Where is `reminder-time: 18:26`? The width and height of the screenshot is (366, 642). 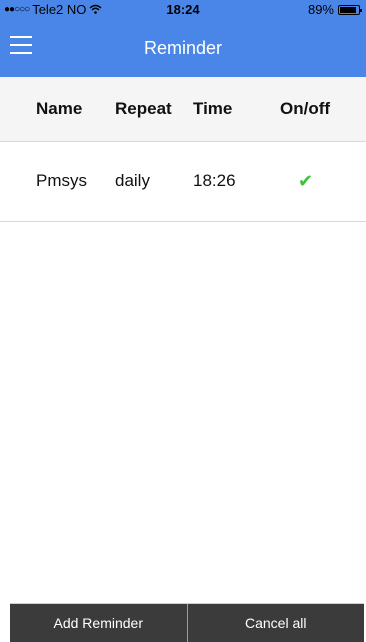
reminder-time: 18:26 is located at coordinates (214, 180).